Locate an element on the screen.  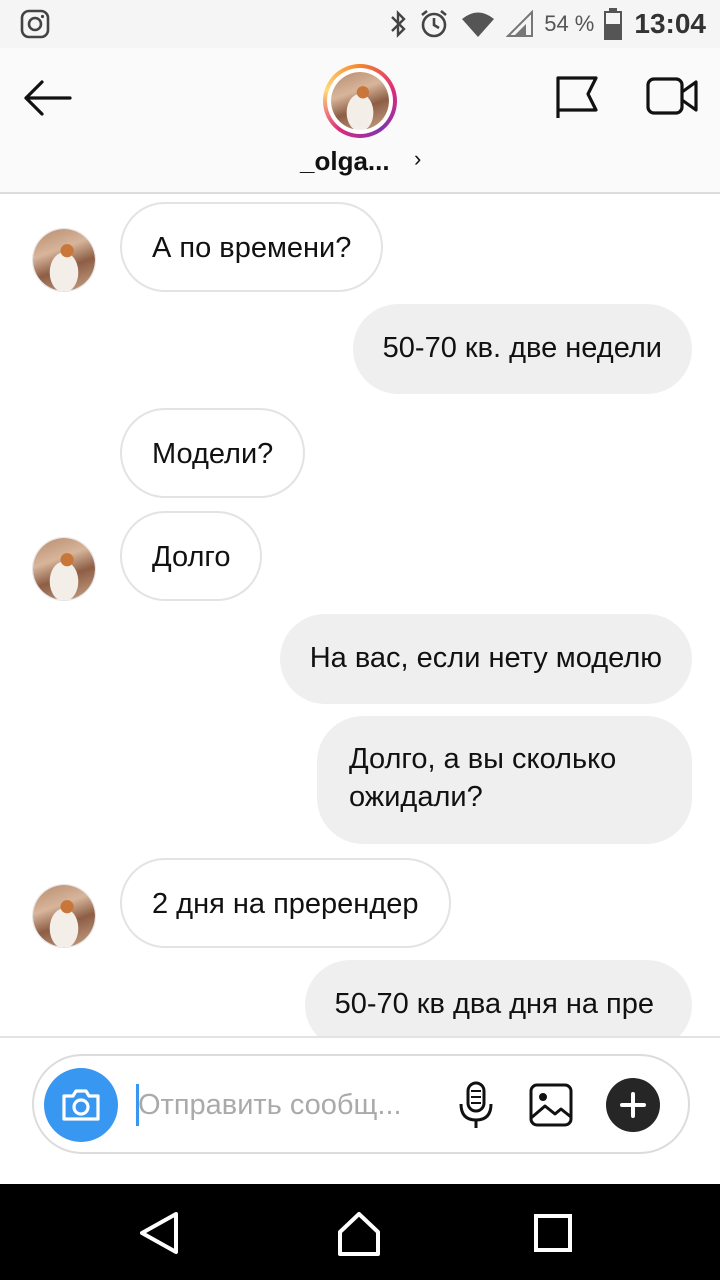
battery-percent: 54 % is located at coordinates (569, 23).